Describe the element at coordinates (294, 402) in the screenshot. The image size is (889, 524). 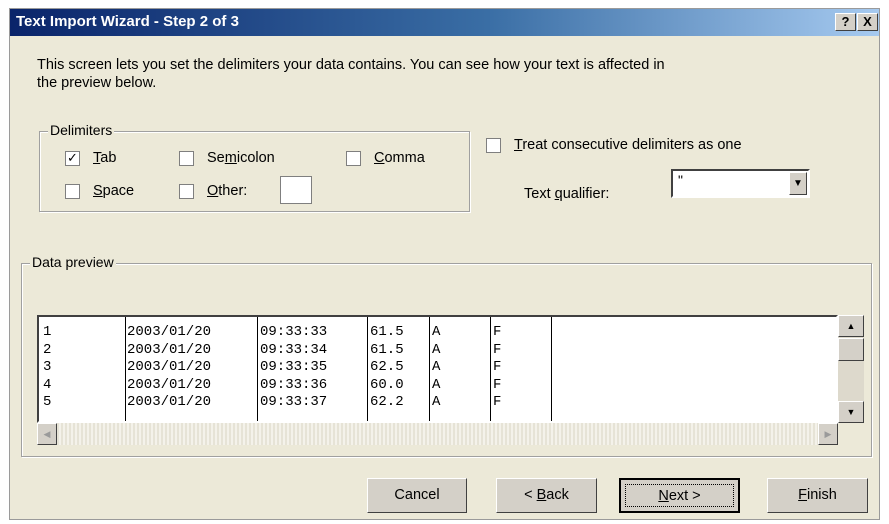
I see `preview-cell: 09:33:37` at that location.